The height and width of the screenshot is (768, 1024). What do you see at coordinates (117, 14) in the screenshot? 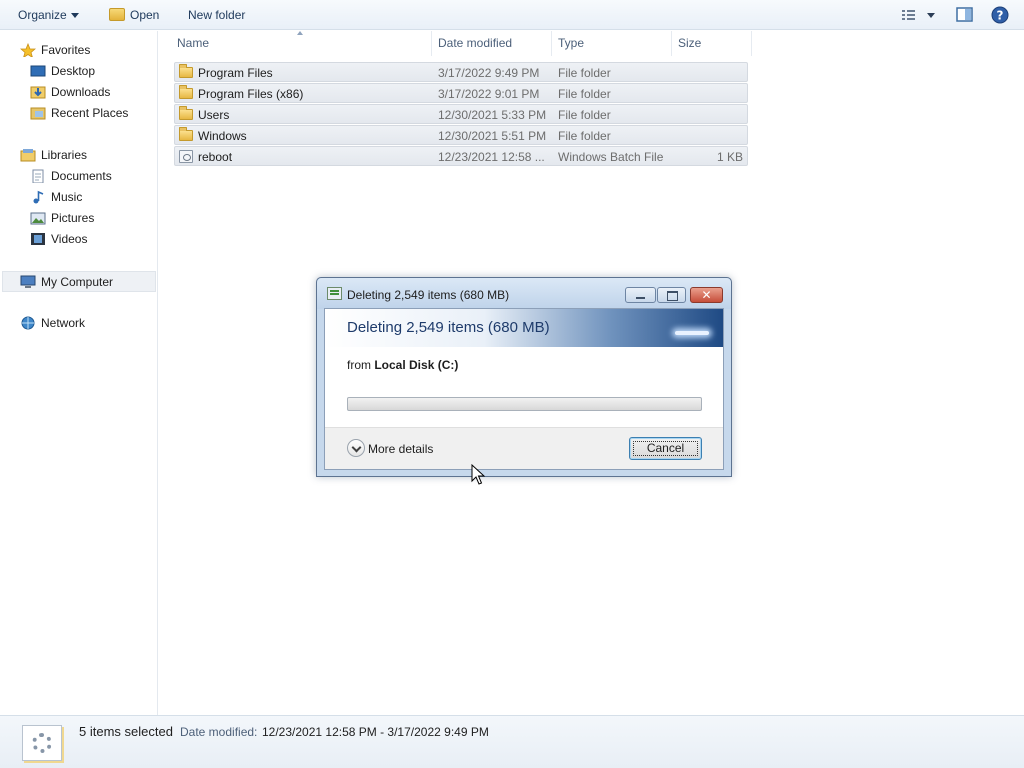
I see `open-folder-icon` at bounding box center [117, 14].